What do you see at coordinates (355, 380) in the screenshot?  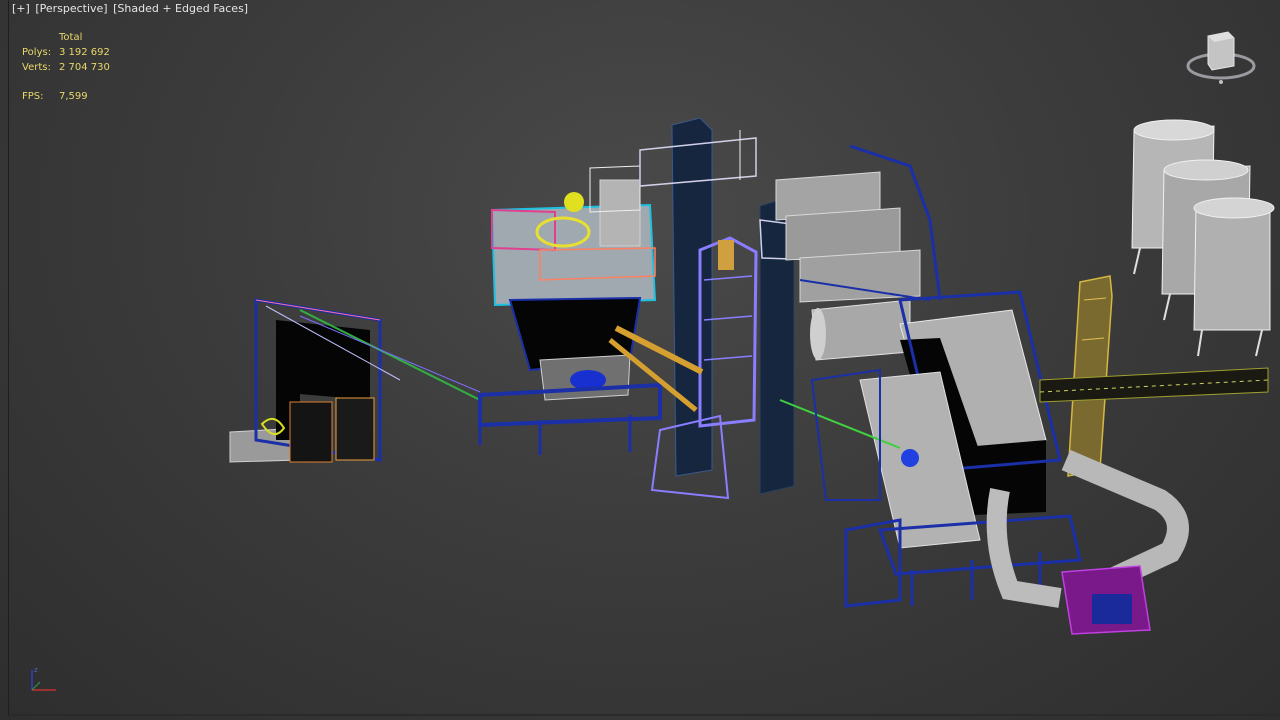 I see `cold-feed-bins` at bounding box center [355, 380].